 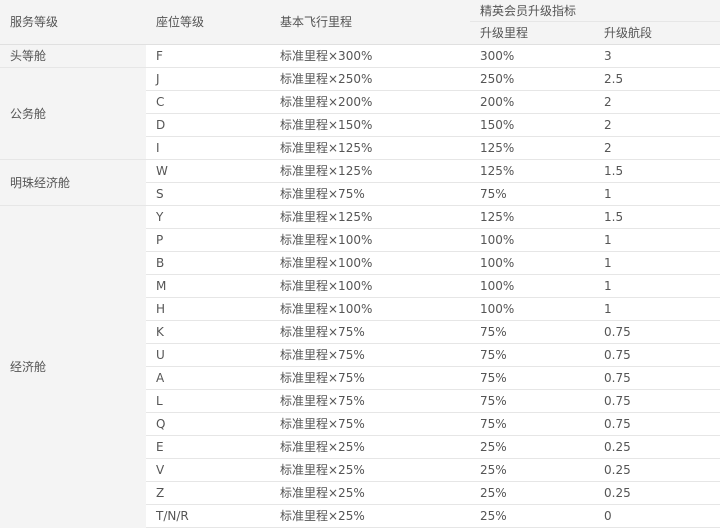 What do you see at coordinates (73, 182) in the screenshot?
I see `service-class-cell: 明珠经济舱` at bounding box center [73, 182].